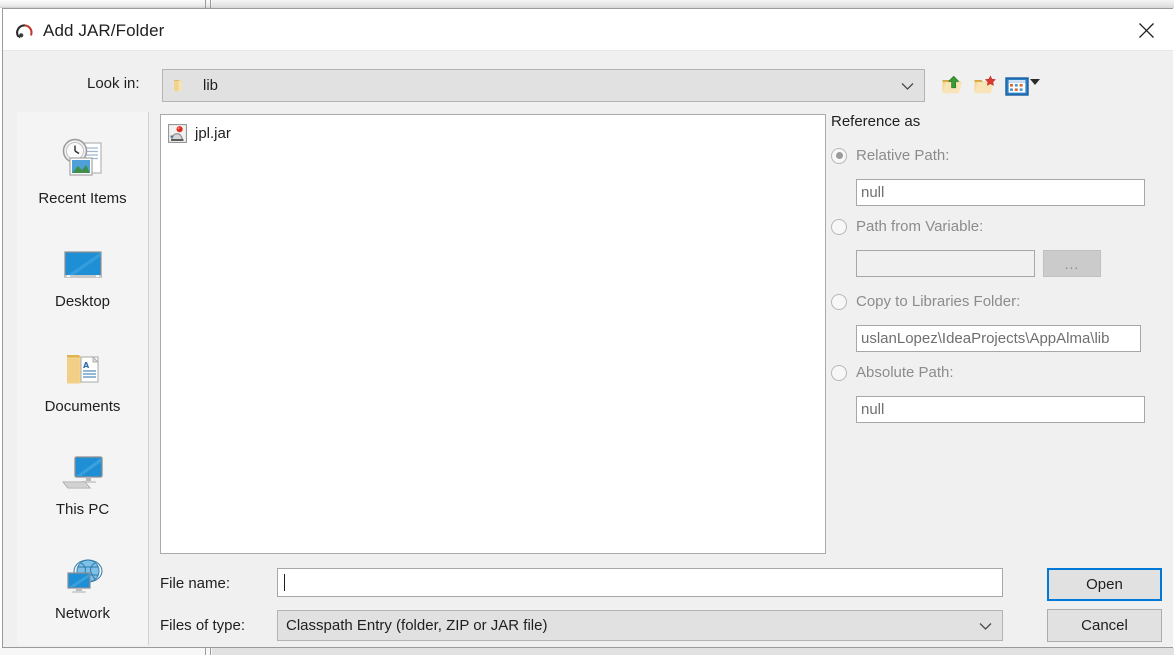 The image size is (1174, 655). Describe the element at coordinates (83, 157) in the screenshot. I see `recent-items-icon` at that location.